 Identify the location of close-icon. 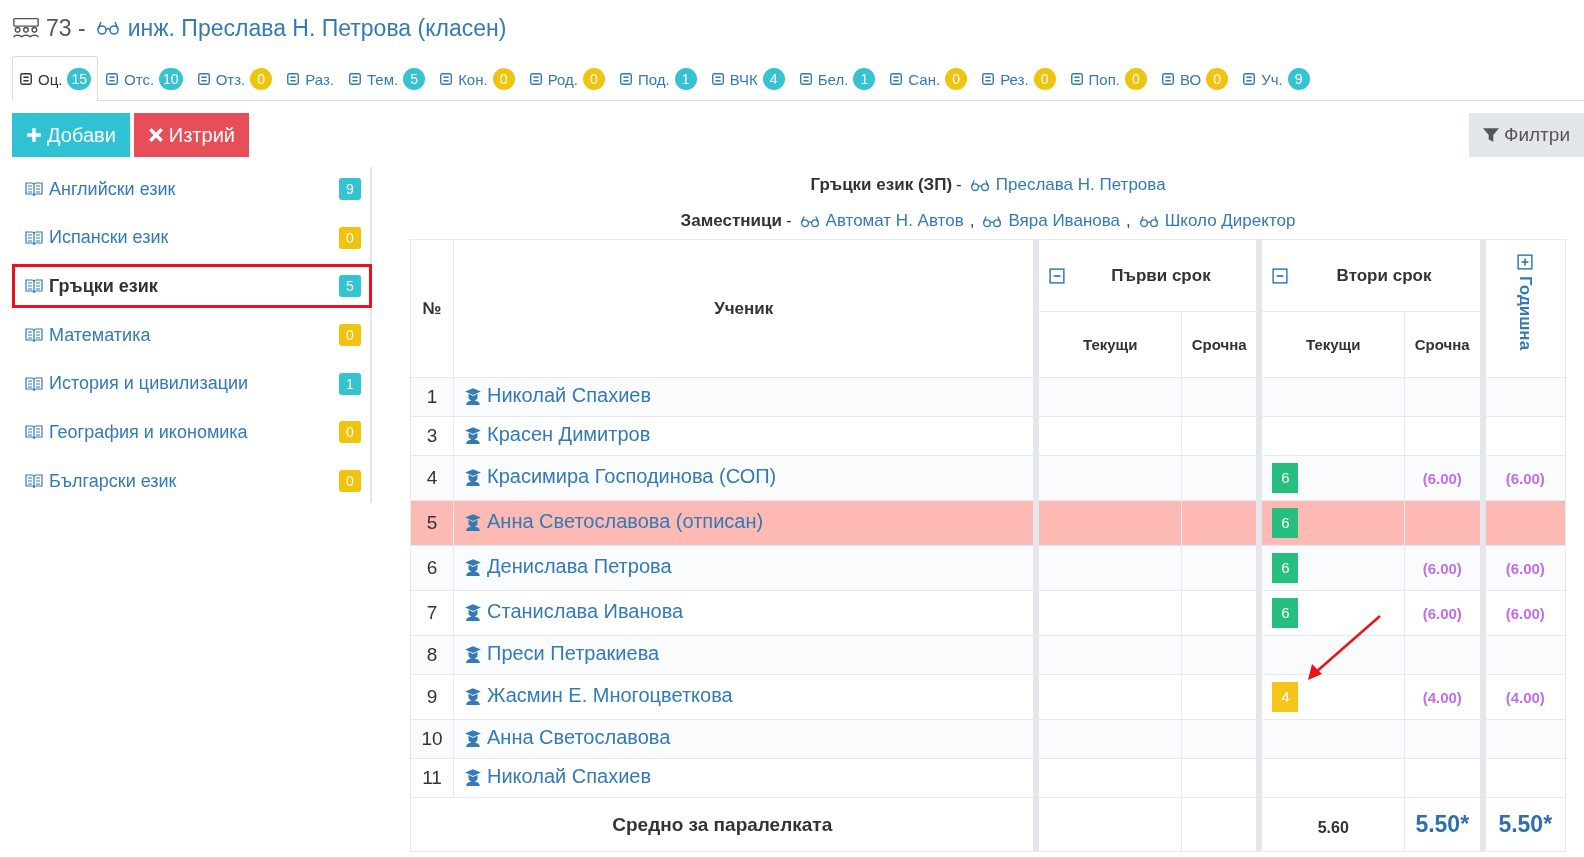
(155, 135).